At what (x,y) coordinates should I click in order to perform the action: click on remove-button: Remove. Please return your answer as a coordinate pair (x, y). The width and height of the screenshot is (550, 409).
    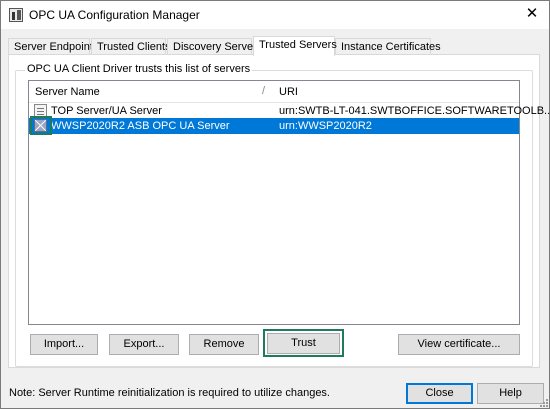
    Looking at the image, I should click on (224, 344).